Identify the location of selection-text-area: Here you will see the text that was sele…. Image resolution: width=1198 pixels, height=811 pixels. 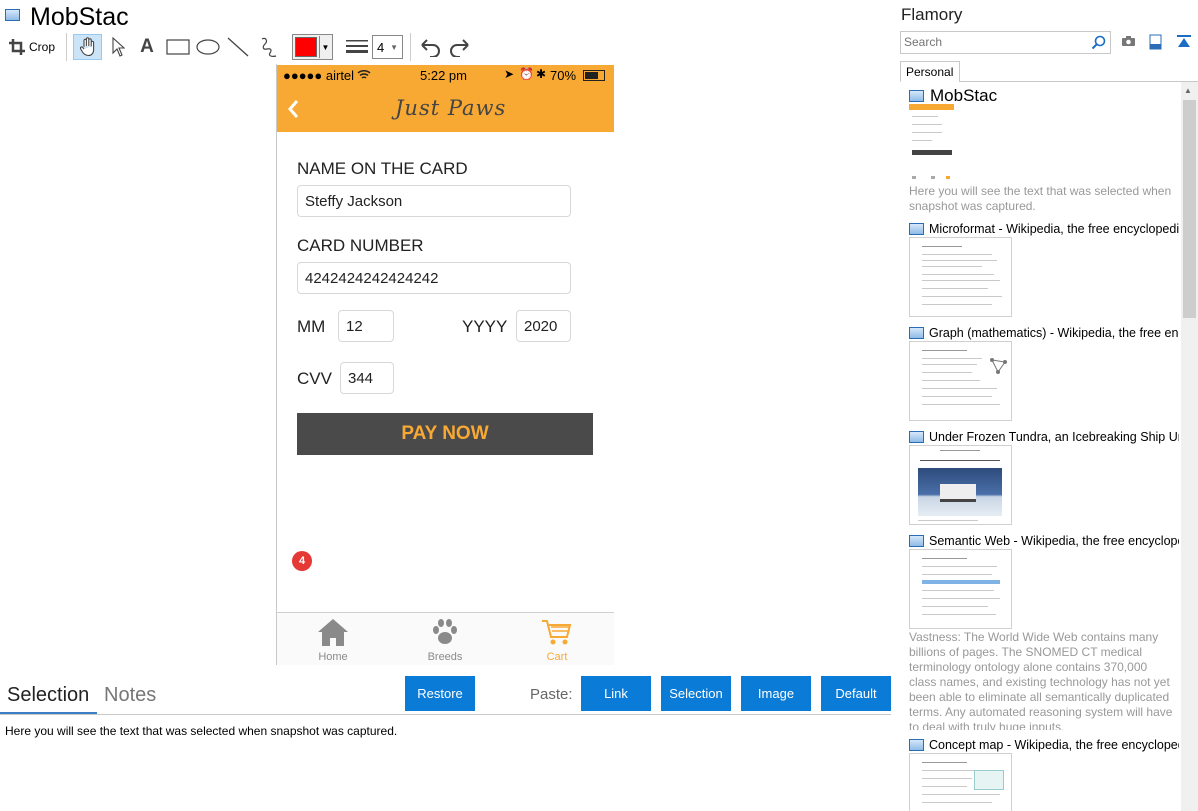
(201, 731).